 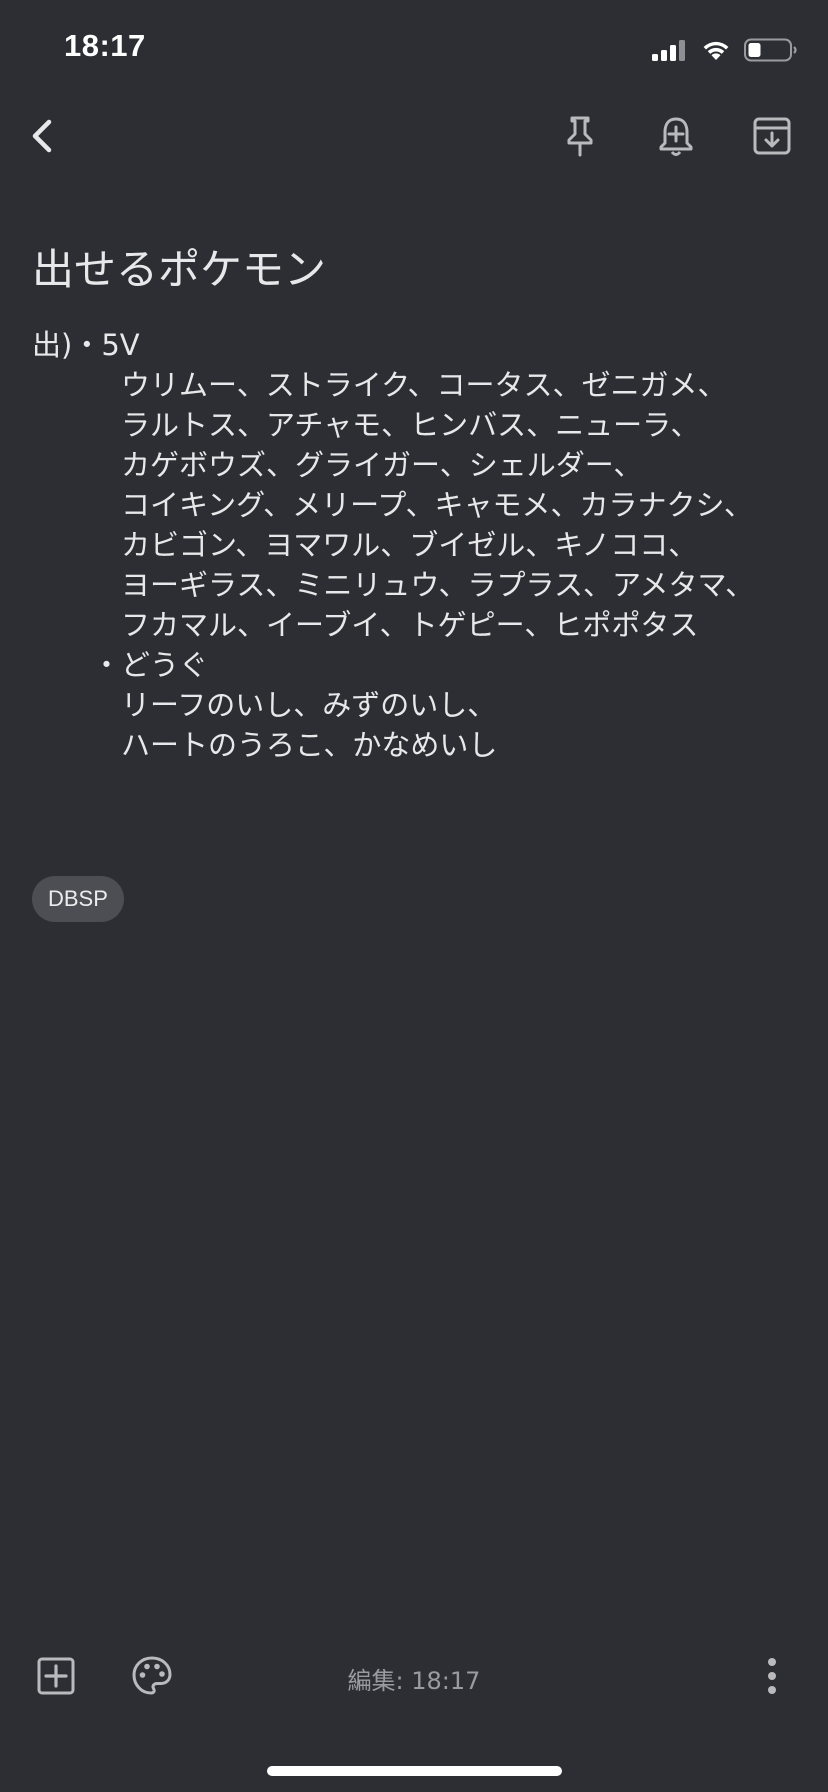 What do you see at coordinates (150, 665) in the screenshot?
I see `note-line: ・どうぐ` at bounding box center [150, 665].